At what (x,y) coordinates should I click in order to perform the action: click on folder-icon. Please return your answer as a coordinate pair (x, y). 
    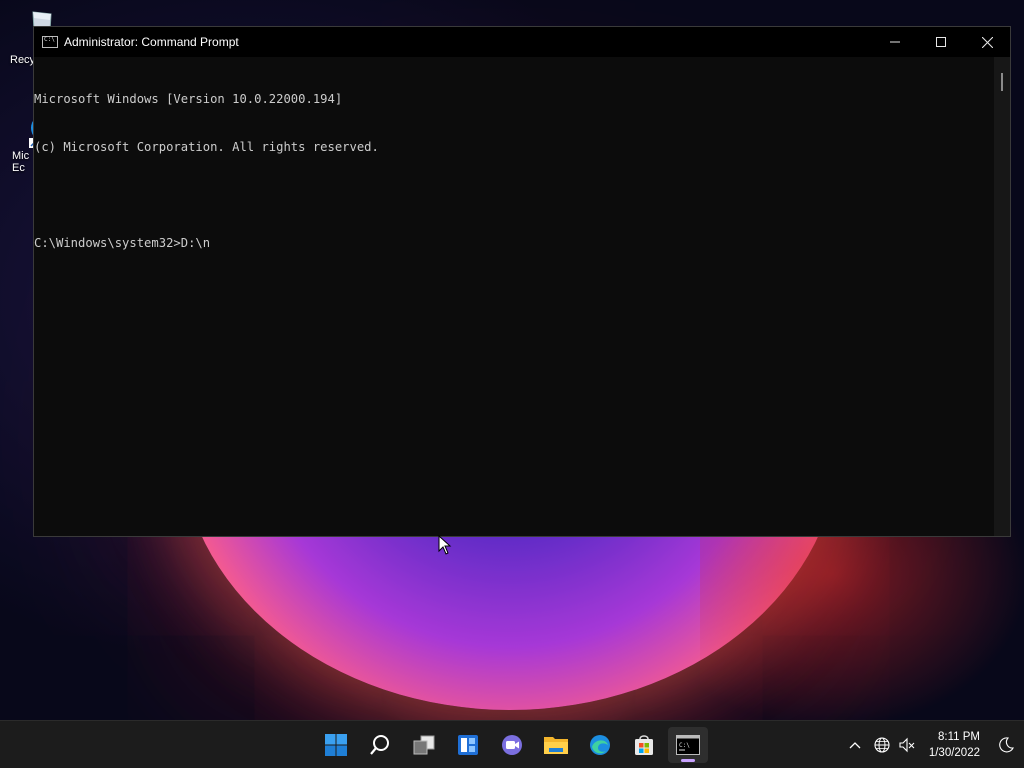
    Looking at the image, I should click on (556, 745).